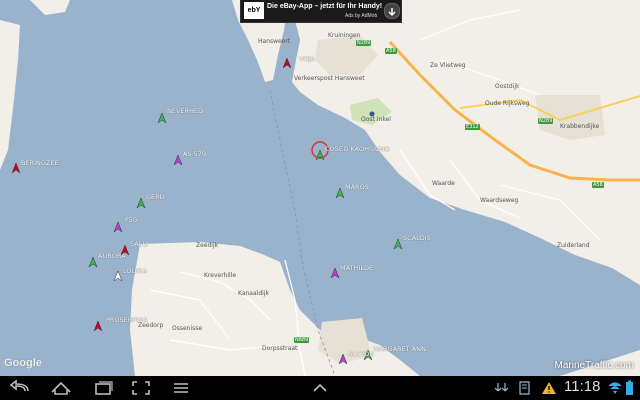 This screenshot has width=640, height=400. What do you see at coordinates (361, 16) in the screenshot?
I see `ad-subtitle: Ads by AdMob` at bounding box center [361, 16].